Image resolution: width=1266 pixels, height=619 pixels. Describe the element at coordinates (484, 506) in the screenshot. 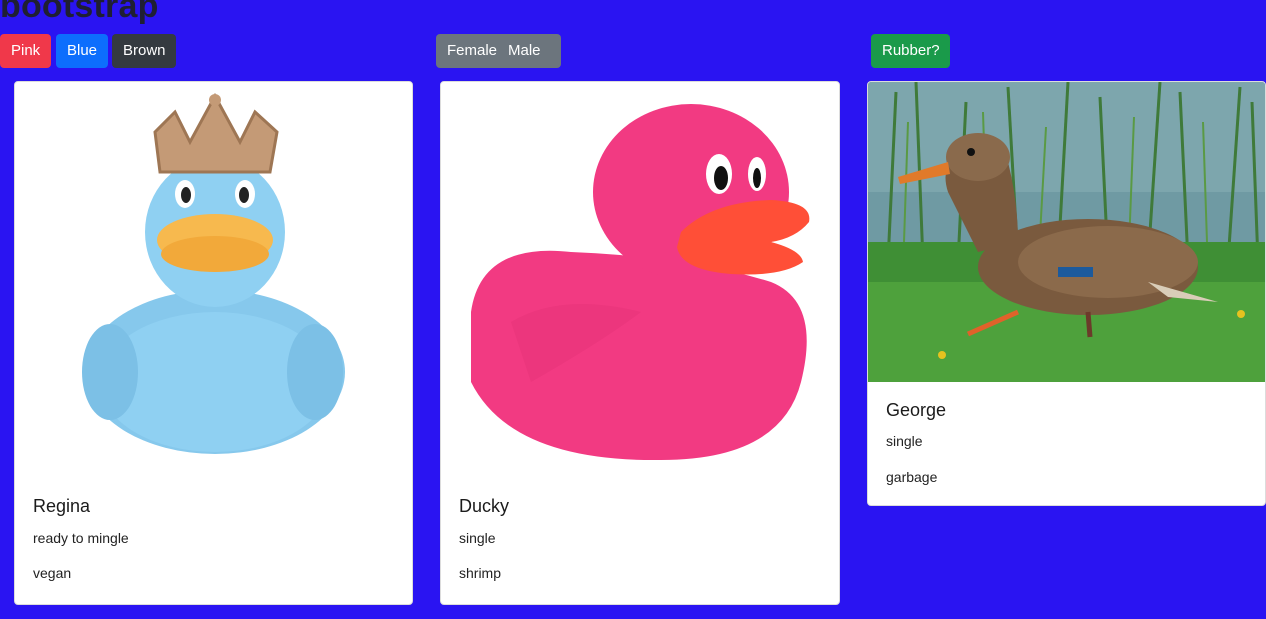

I see `card-title: Ducky` at that location.